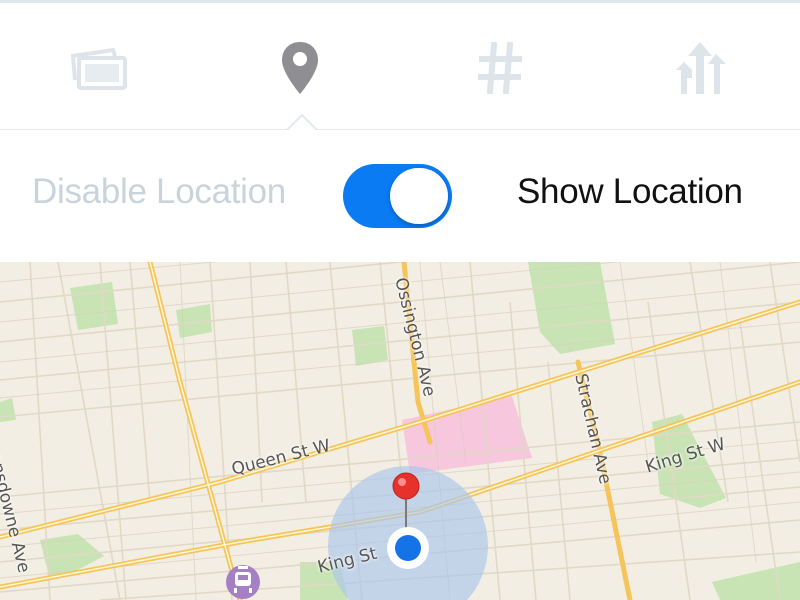 This screenshot has width=800, height=600. I want to click on tab-photos, so click(100, 68).